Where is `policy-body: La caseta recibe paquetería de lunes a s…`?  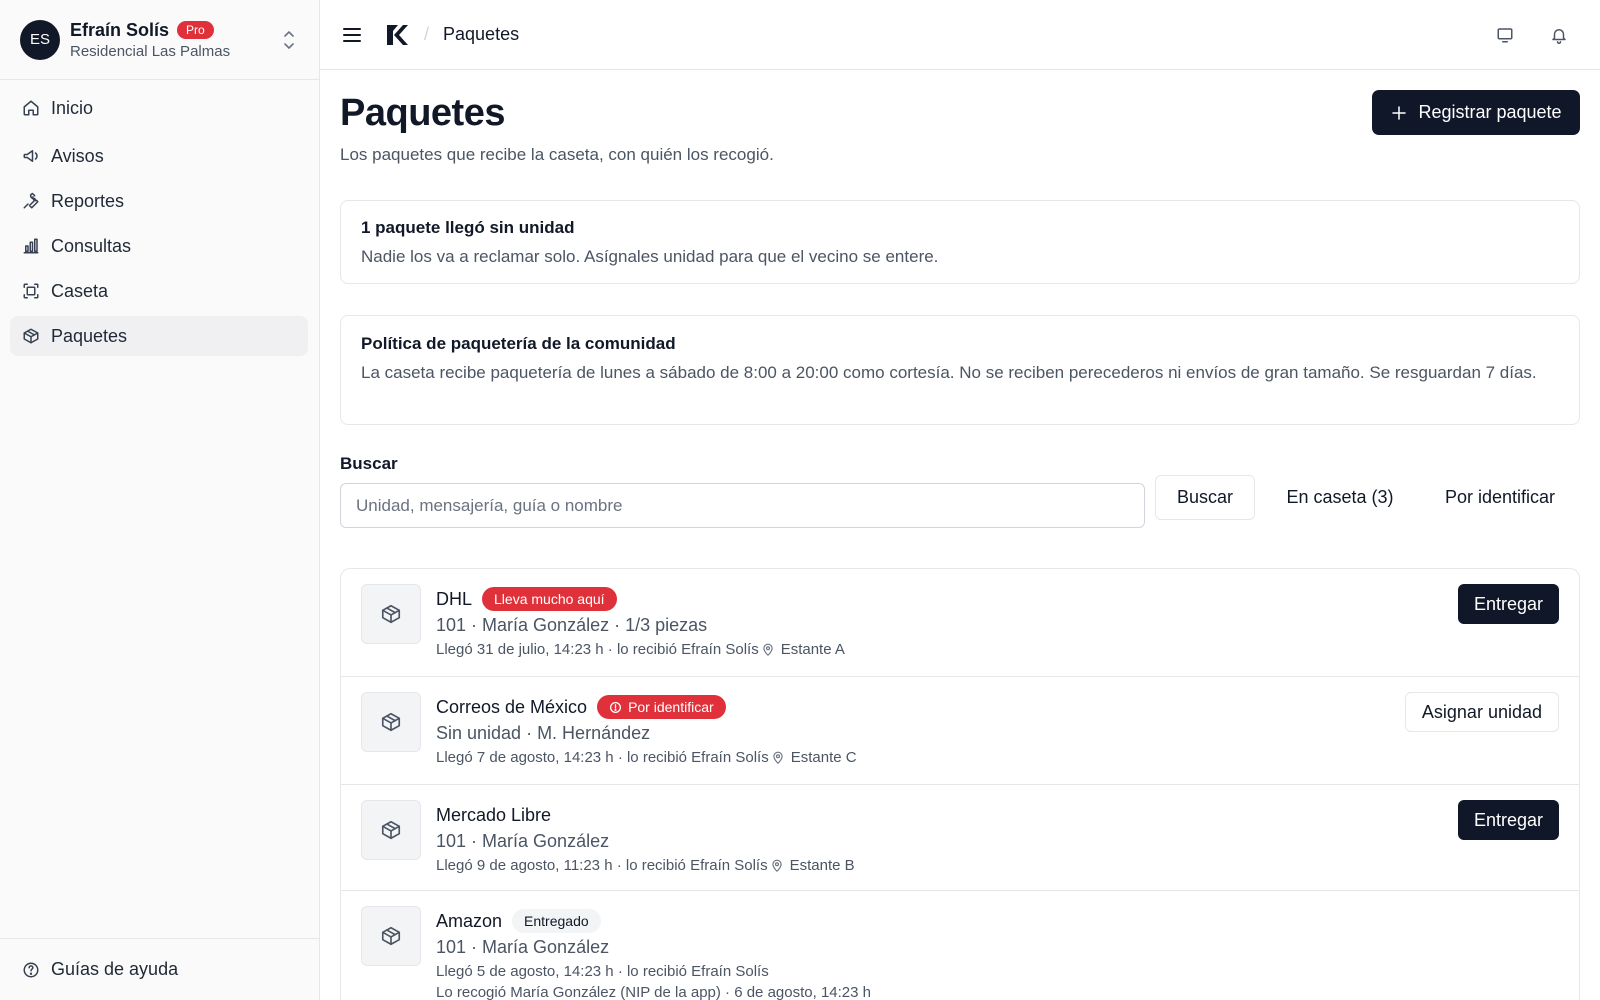 policy-body: La caseta recibe paquetería de lunes a s… is located at coordinates (949, 372).